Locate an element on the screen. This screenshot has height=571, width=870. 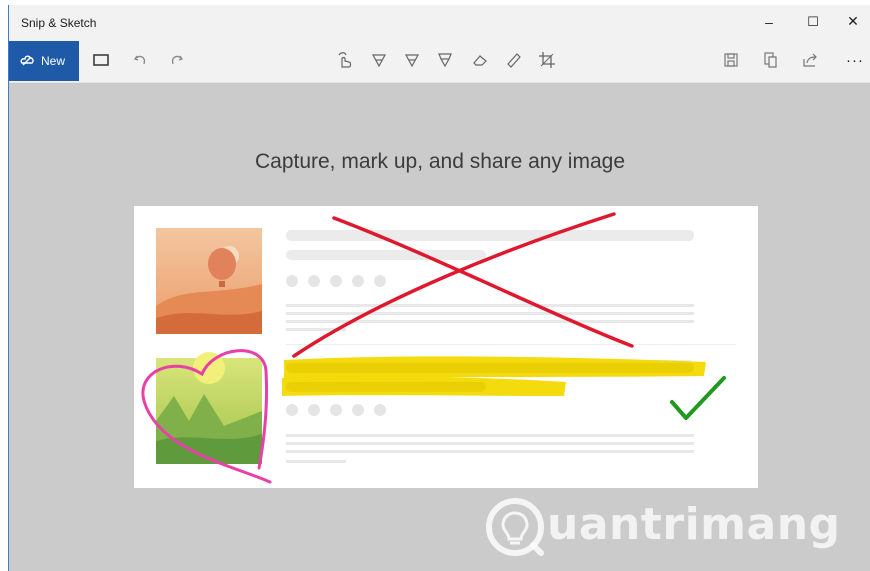
close-button: ✕ is located at coordinates (852, 21).